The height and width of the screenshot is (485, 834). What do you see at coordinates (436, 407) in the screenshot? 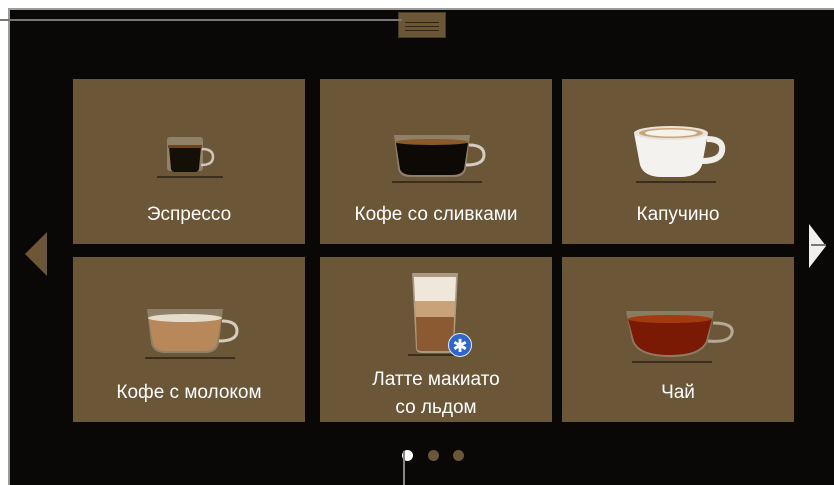
I see `product-label-line2: со льдом` at bounding box center [436, 407].